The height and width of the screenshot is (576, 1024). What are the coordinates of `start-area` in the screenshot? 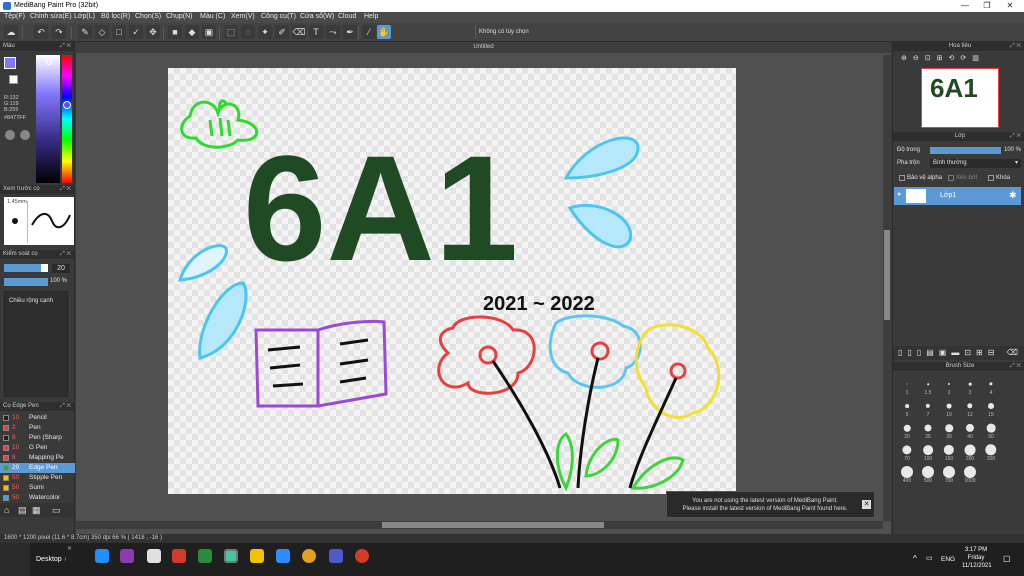 It's located at (15, 559).